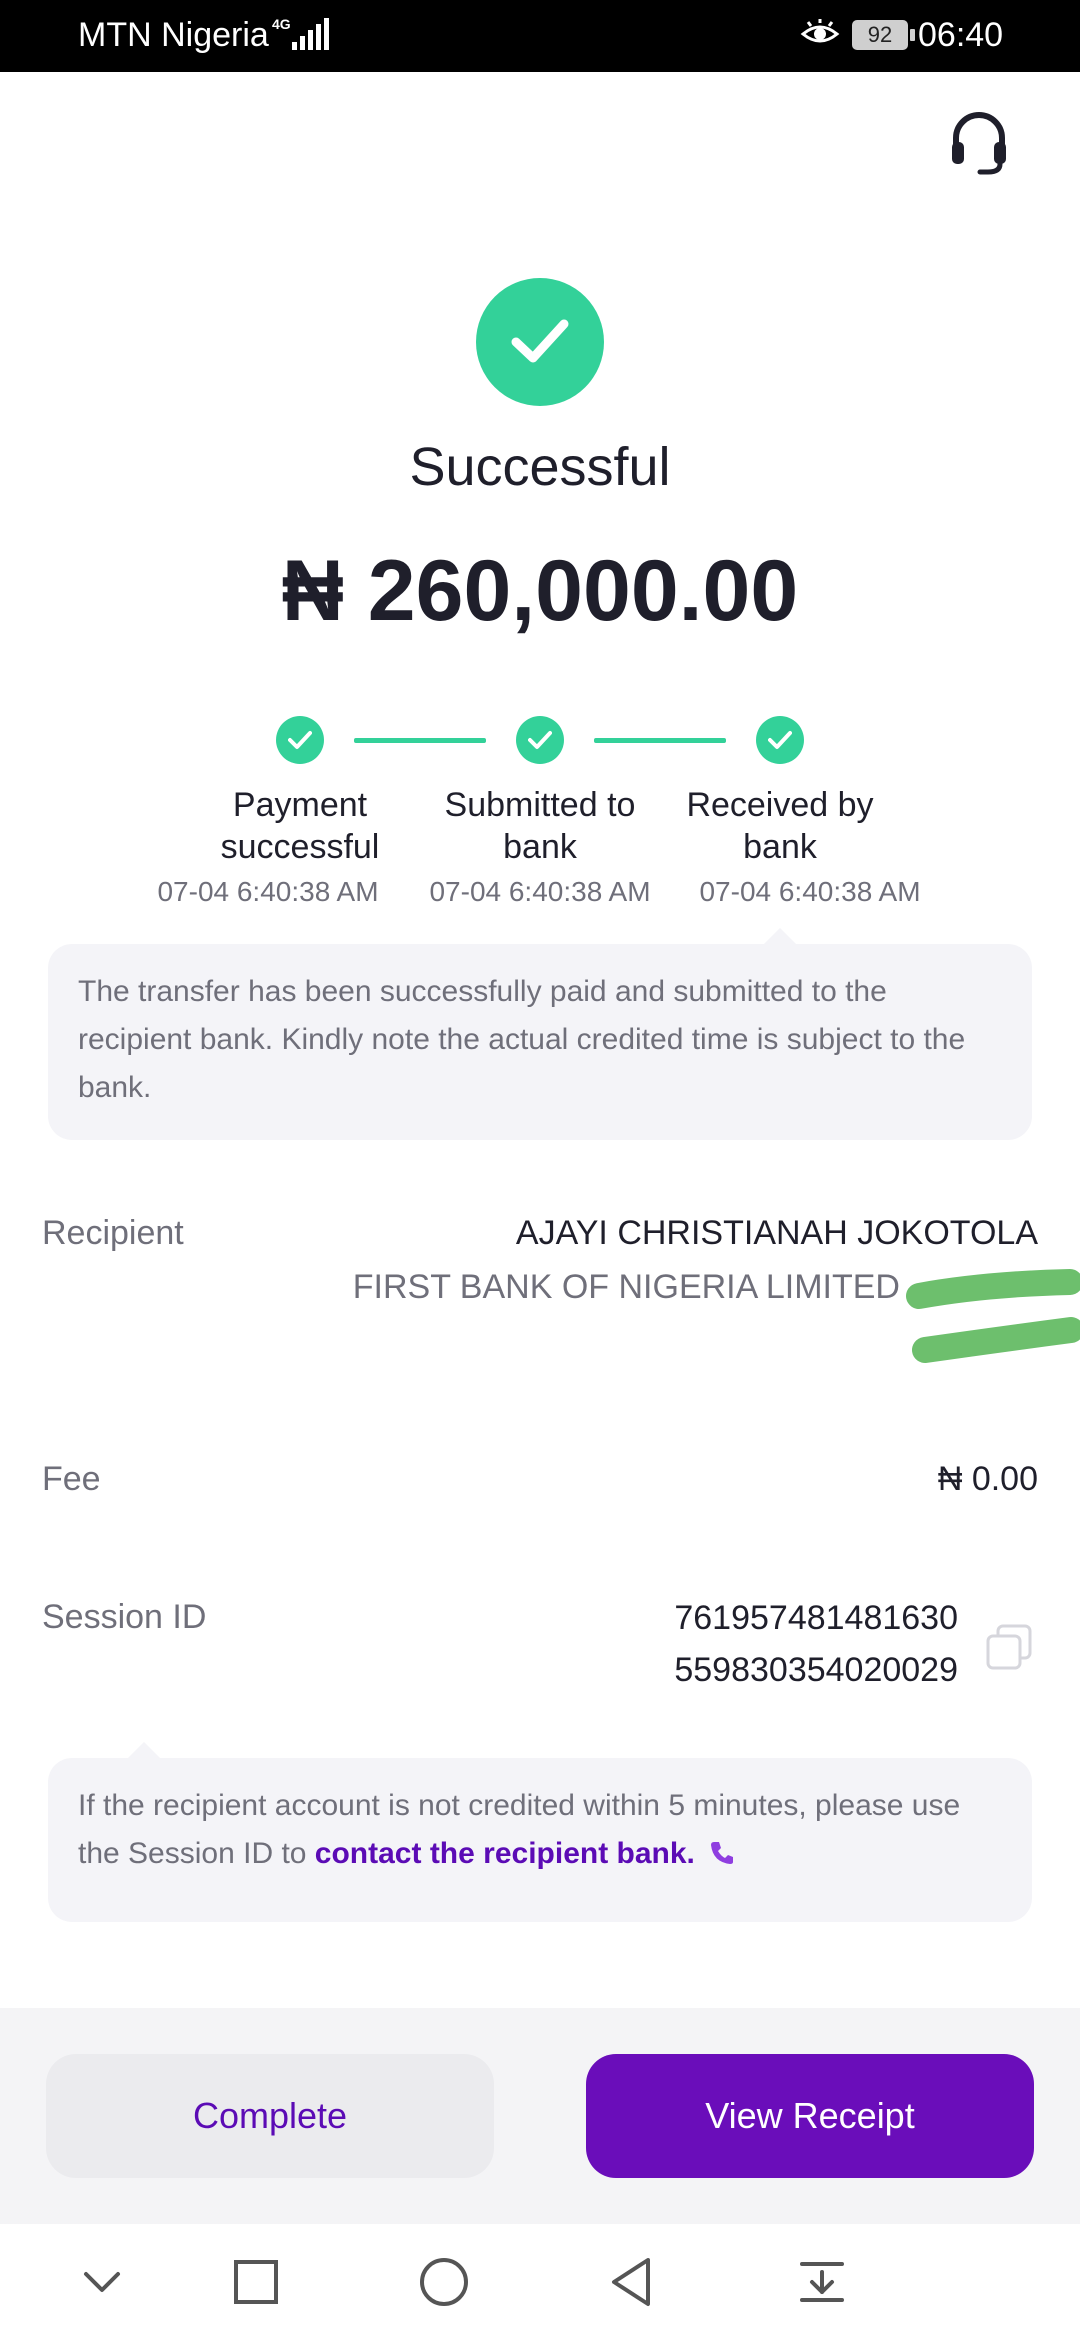 The height and width of the screenshot is (2340, 1080). What do you see at coordinates (540, 891) in the screenshot?
I see `step-2-time: 07-04 6:40:38 AM` at bounding box center [540, 891].